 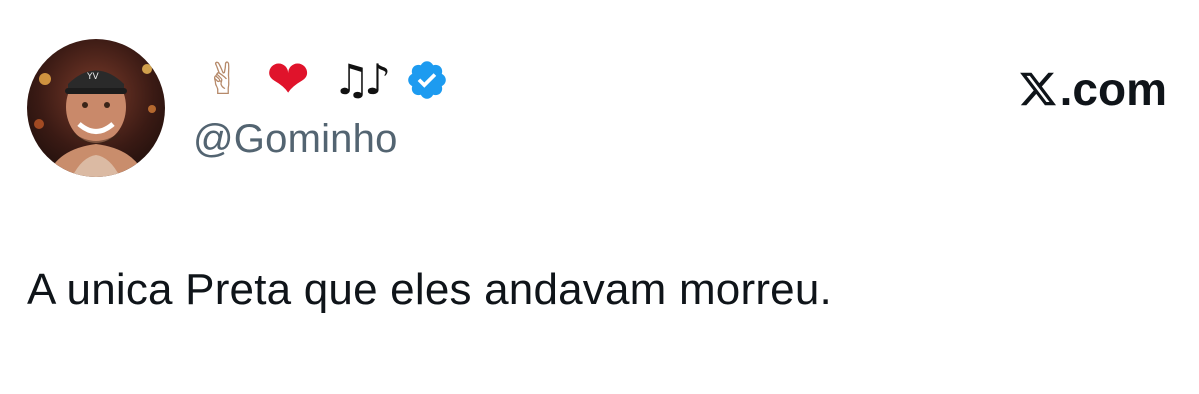 What do you see at coordinates (323, 80) in the screenshot?
I see `display-name: ✌ ❤ ♫♪` at bounding box center [323, 80].